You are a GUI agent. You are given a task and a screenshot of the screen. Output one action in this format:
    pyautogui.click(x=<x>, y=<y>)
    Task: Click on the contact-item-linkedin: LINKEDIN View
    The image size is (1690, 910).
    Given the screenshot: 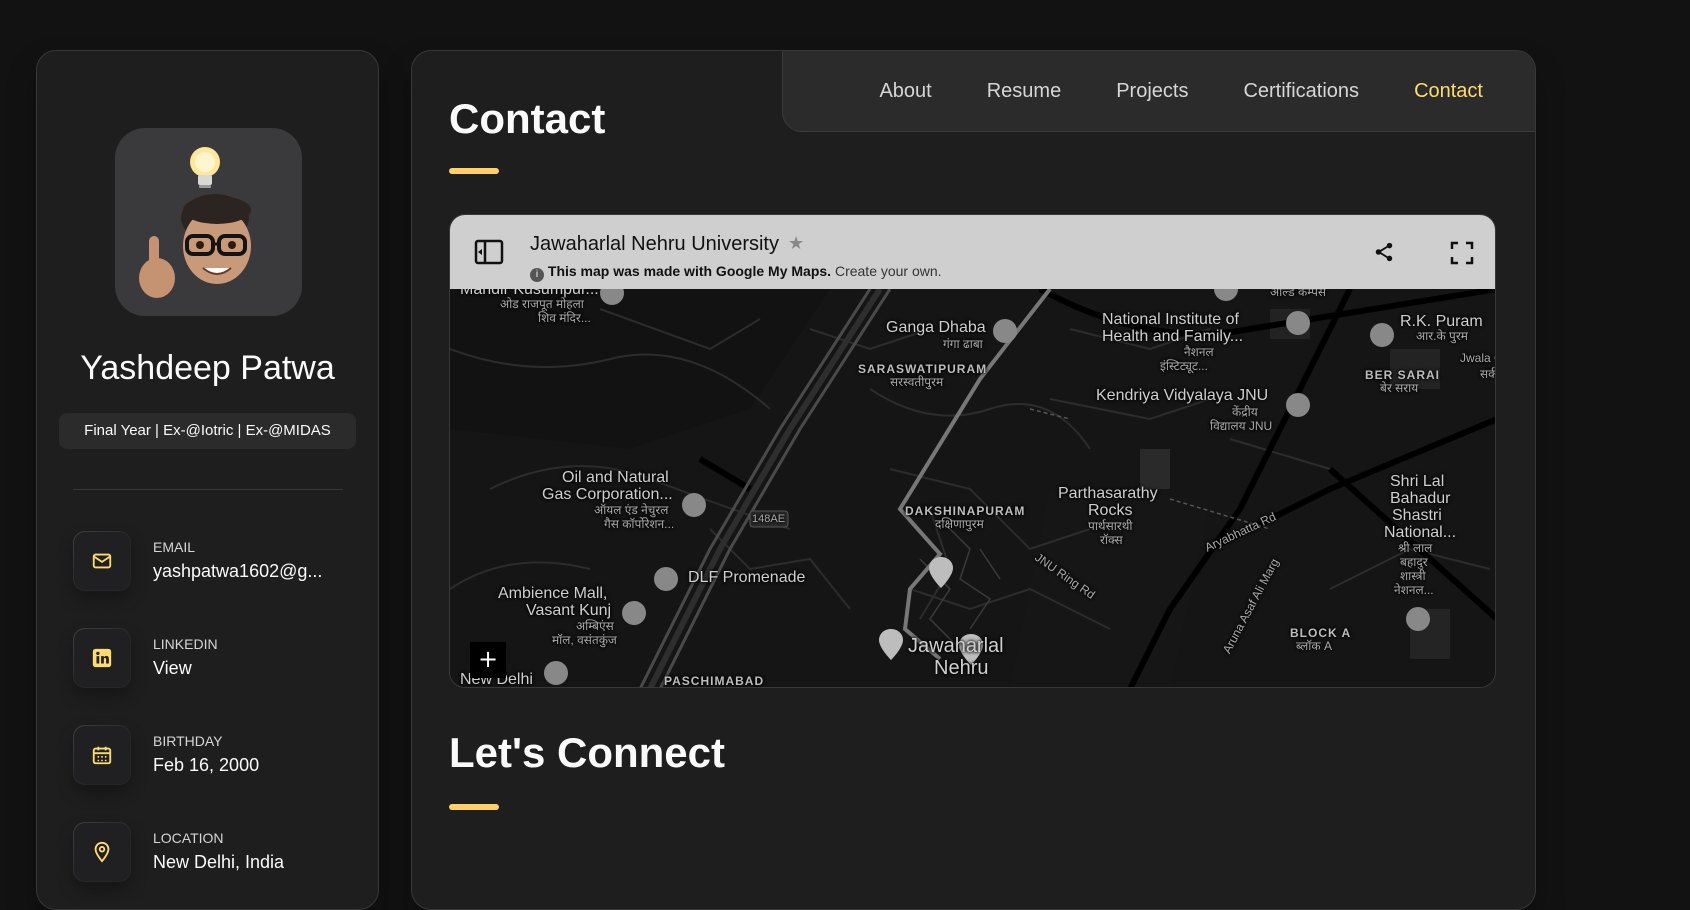 What is the action you would take?
    pyautogui.click(x=218, y=659)
    